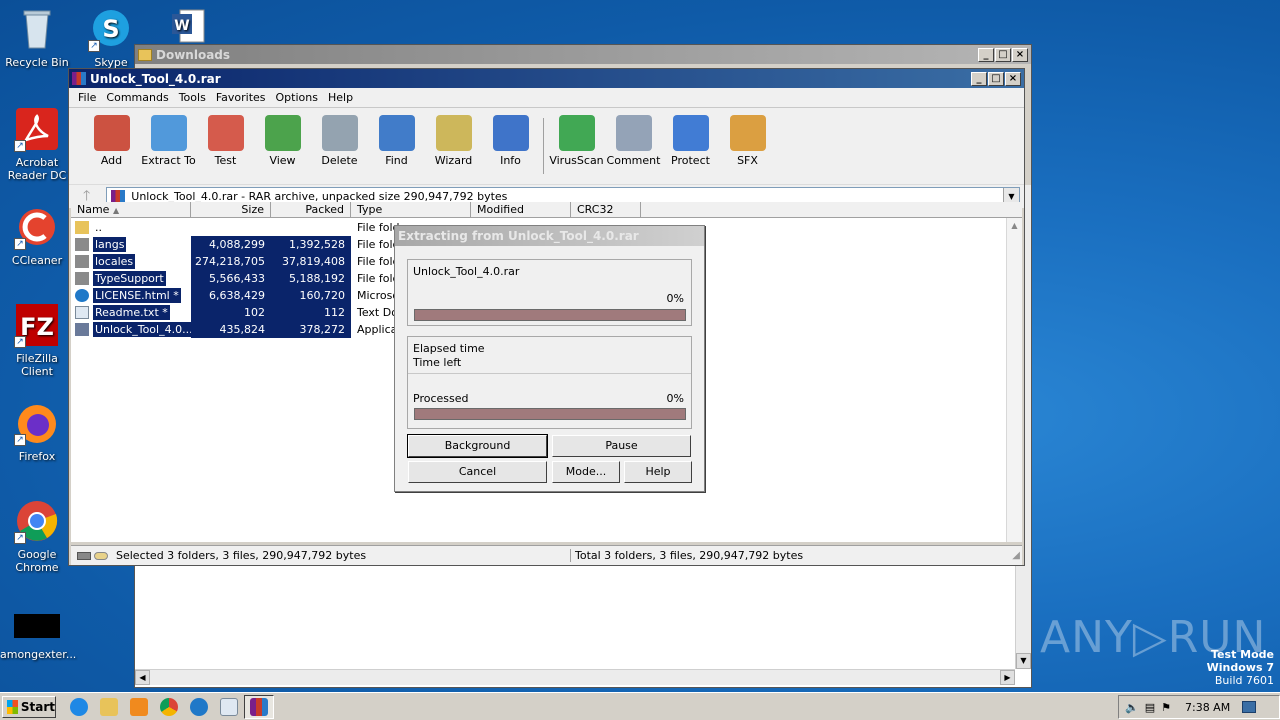 This screenshot has width=1280, height=720. I want to click on scroll-right-arrow-icon: ▶, so click(1007, 677).